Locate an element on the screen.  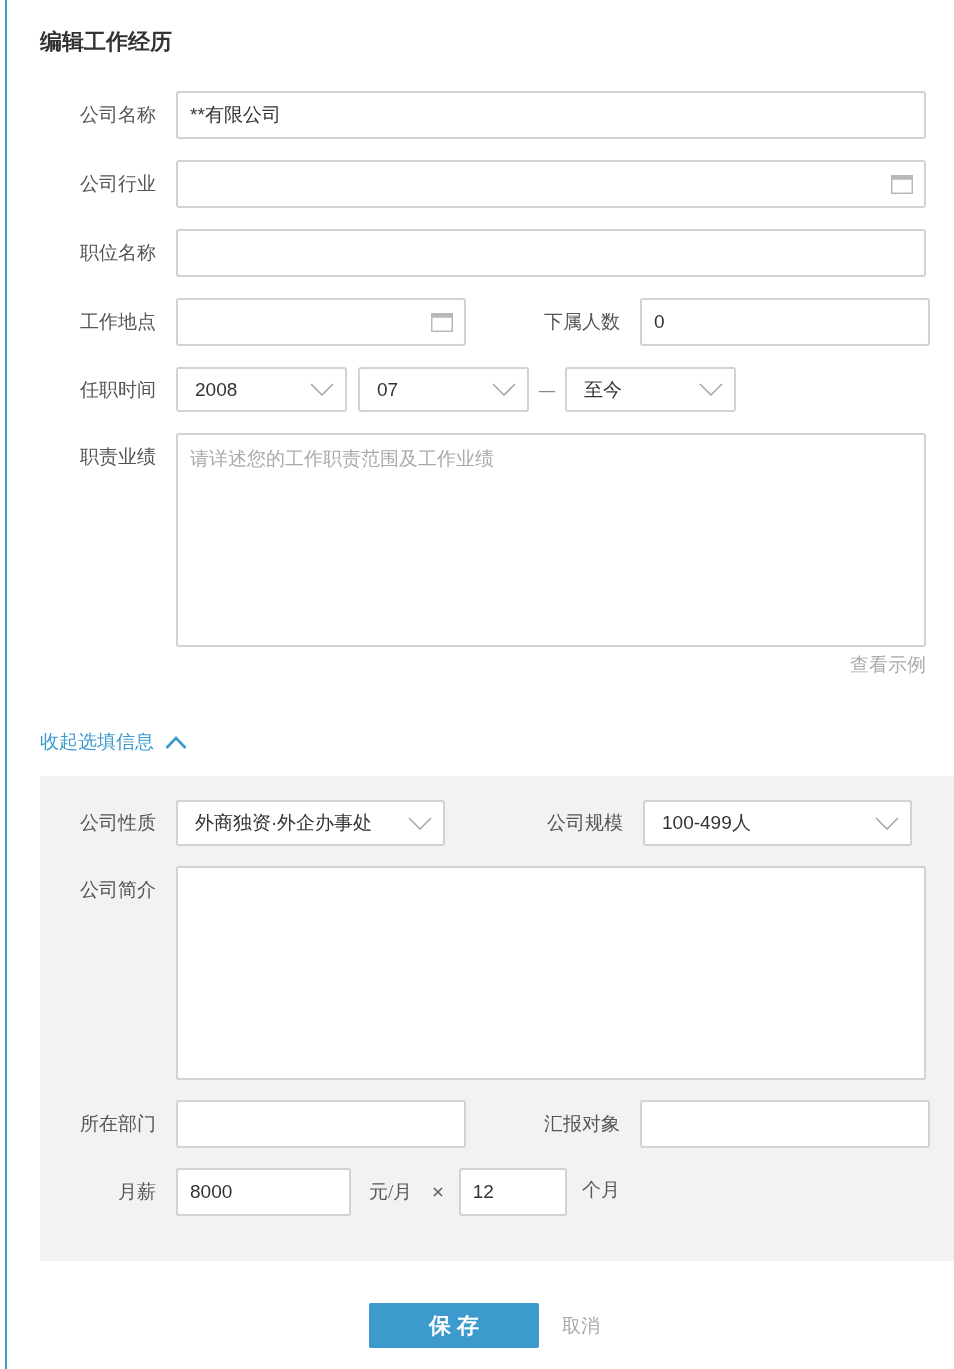
multiply-sign: × is located at coordinates (438, 1192).